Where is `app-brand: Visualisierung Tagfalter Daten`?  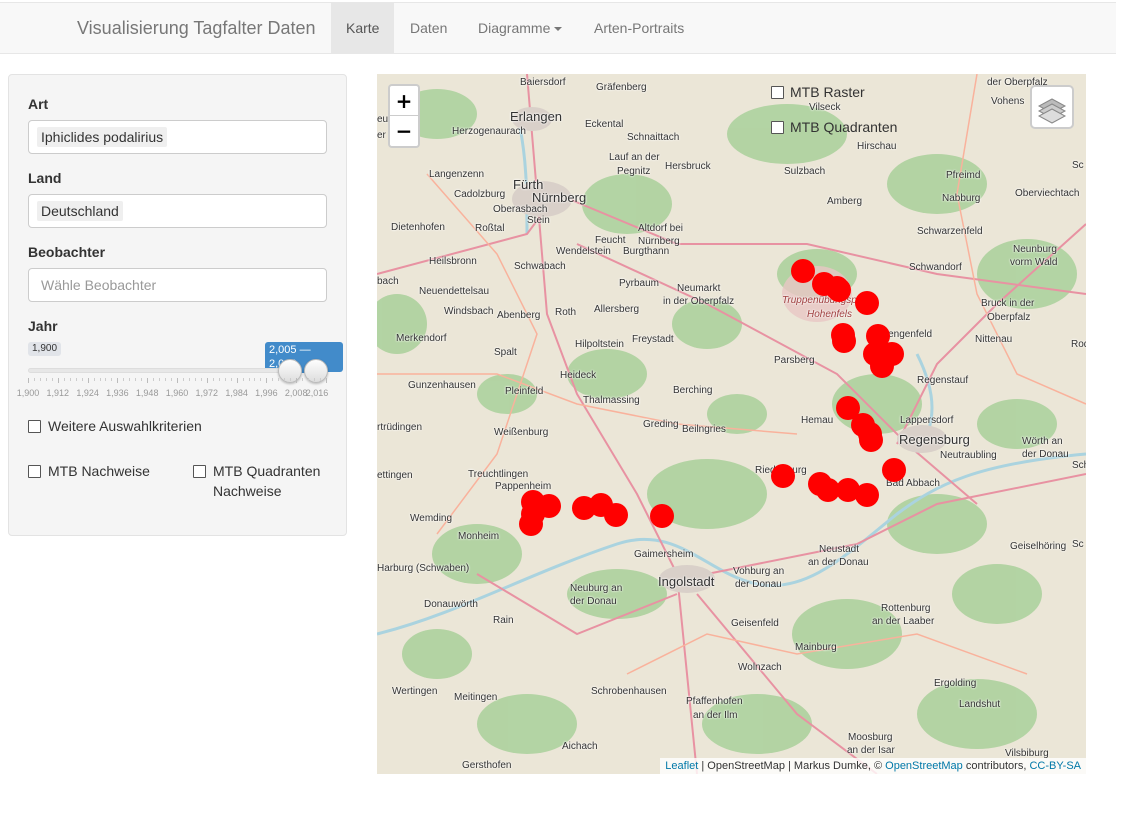 app-brand: Visualisierung Tagfalter Daten is located at coordinates (196, 28).